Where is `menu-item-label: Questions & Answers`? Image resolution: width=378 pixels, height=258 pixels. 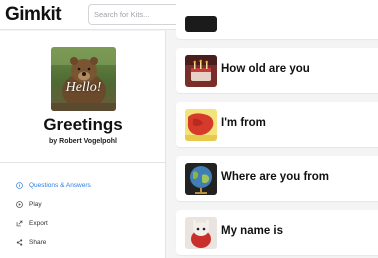
menu-item-label: Questions & Answers is located at coordinates (60, 185).